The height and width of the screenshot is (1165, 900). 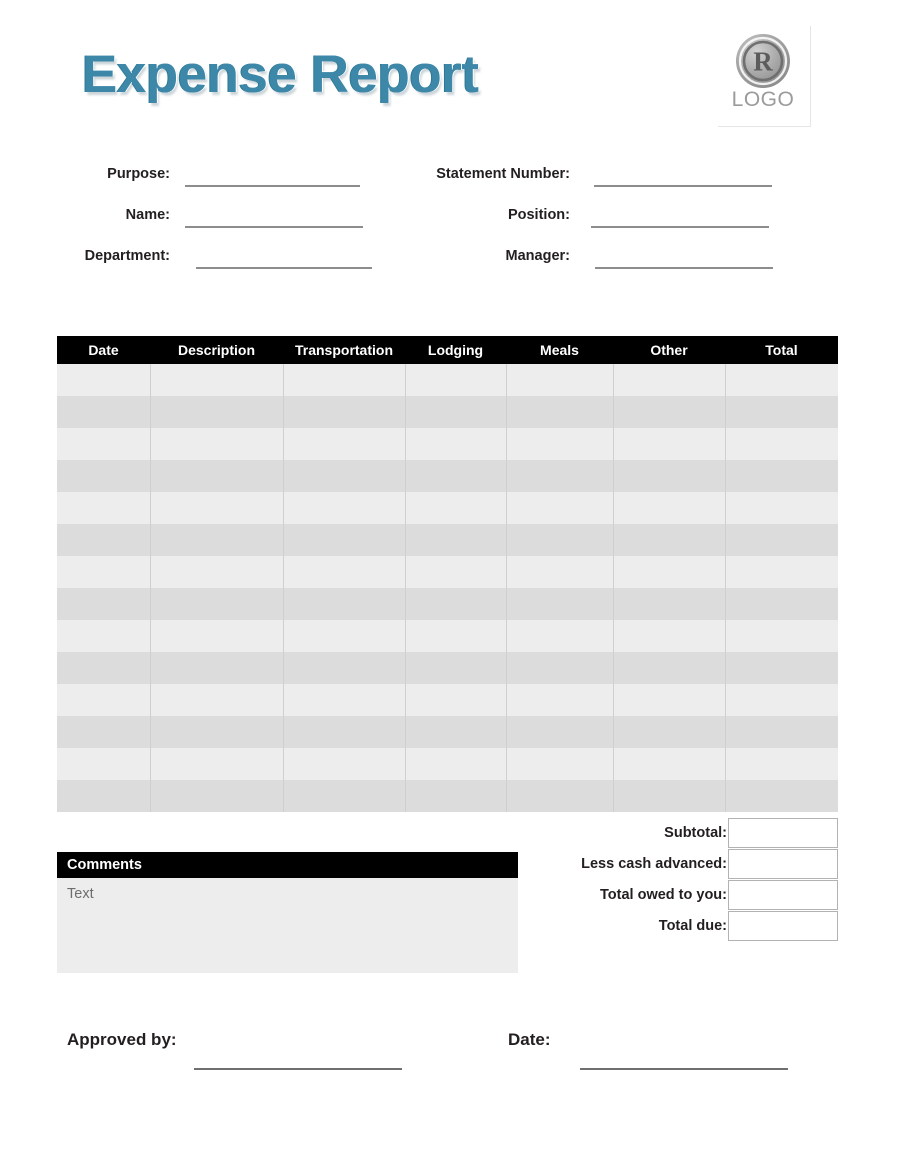 I want to click on field-statement-number-input, so click(x=683, y=186).